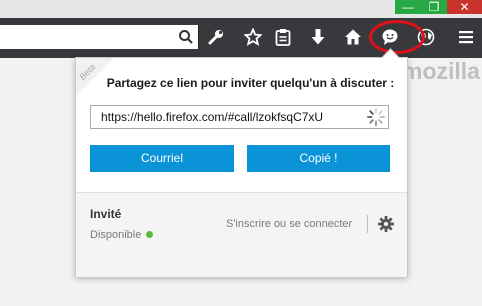 This screenshot has height=306, width=482. I want to click on user-status: Disponible, so click(122, 235).